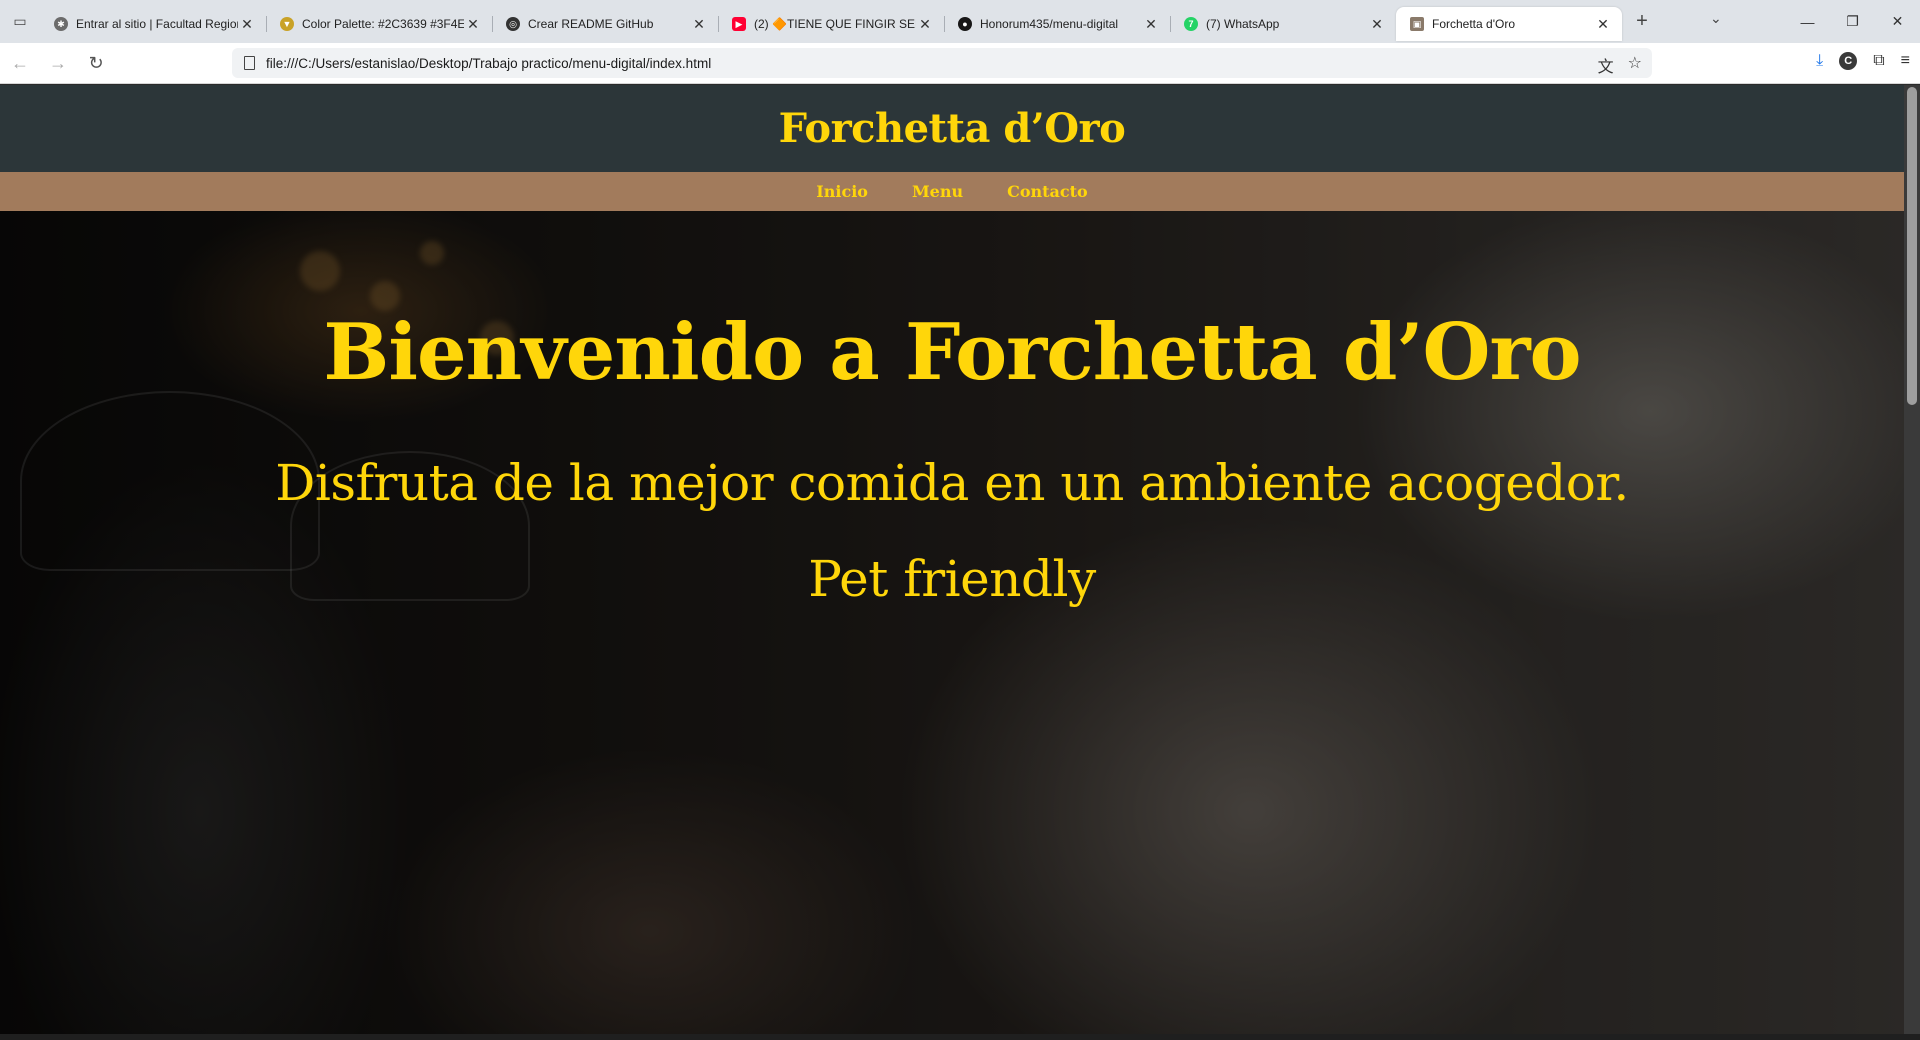  I want to click on youtube-favicon-icon: ▶, so click(739, 24).